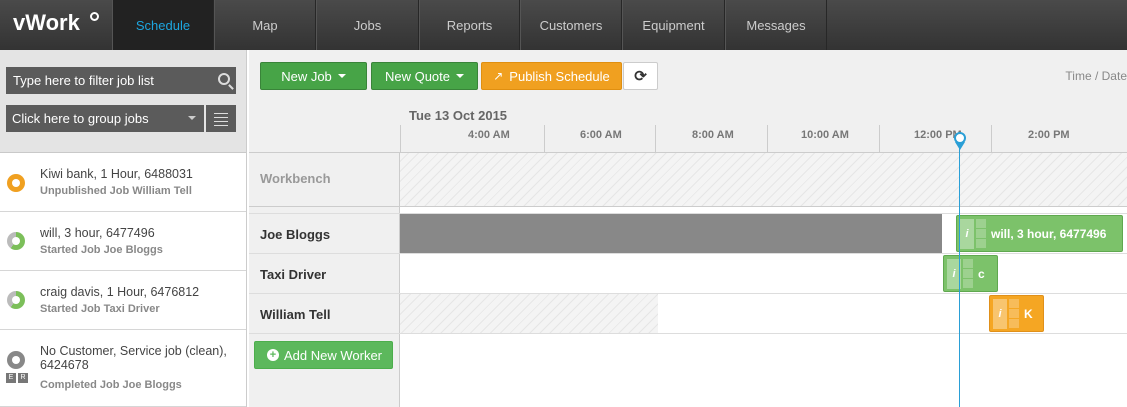 The width and height of the screenshot is (1127, 407). Describe the element at coordinates (1096, 76) in the screenshot. I see `time-date-label: Time / Date` at that location.